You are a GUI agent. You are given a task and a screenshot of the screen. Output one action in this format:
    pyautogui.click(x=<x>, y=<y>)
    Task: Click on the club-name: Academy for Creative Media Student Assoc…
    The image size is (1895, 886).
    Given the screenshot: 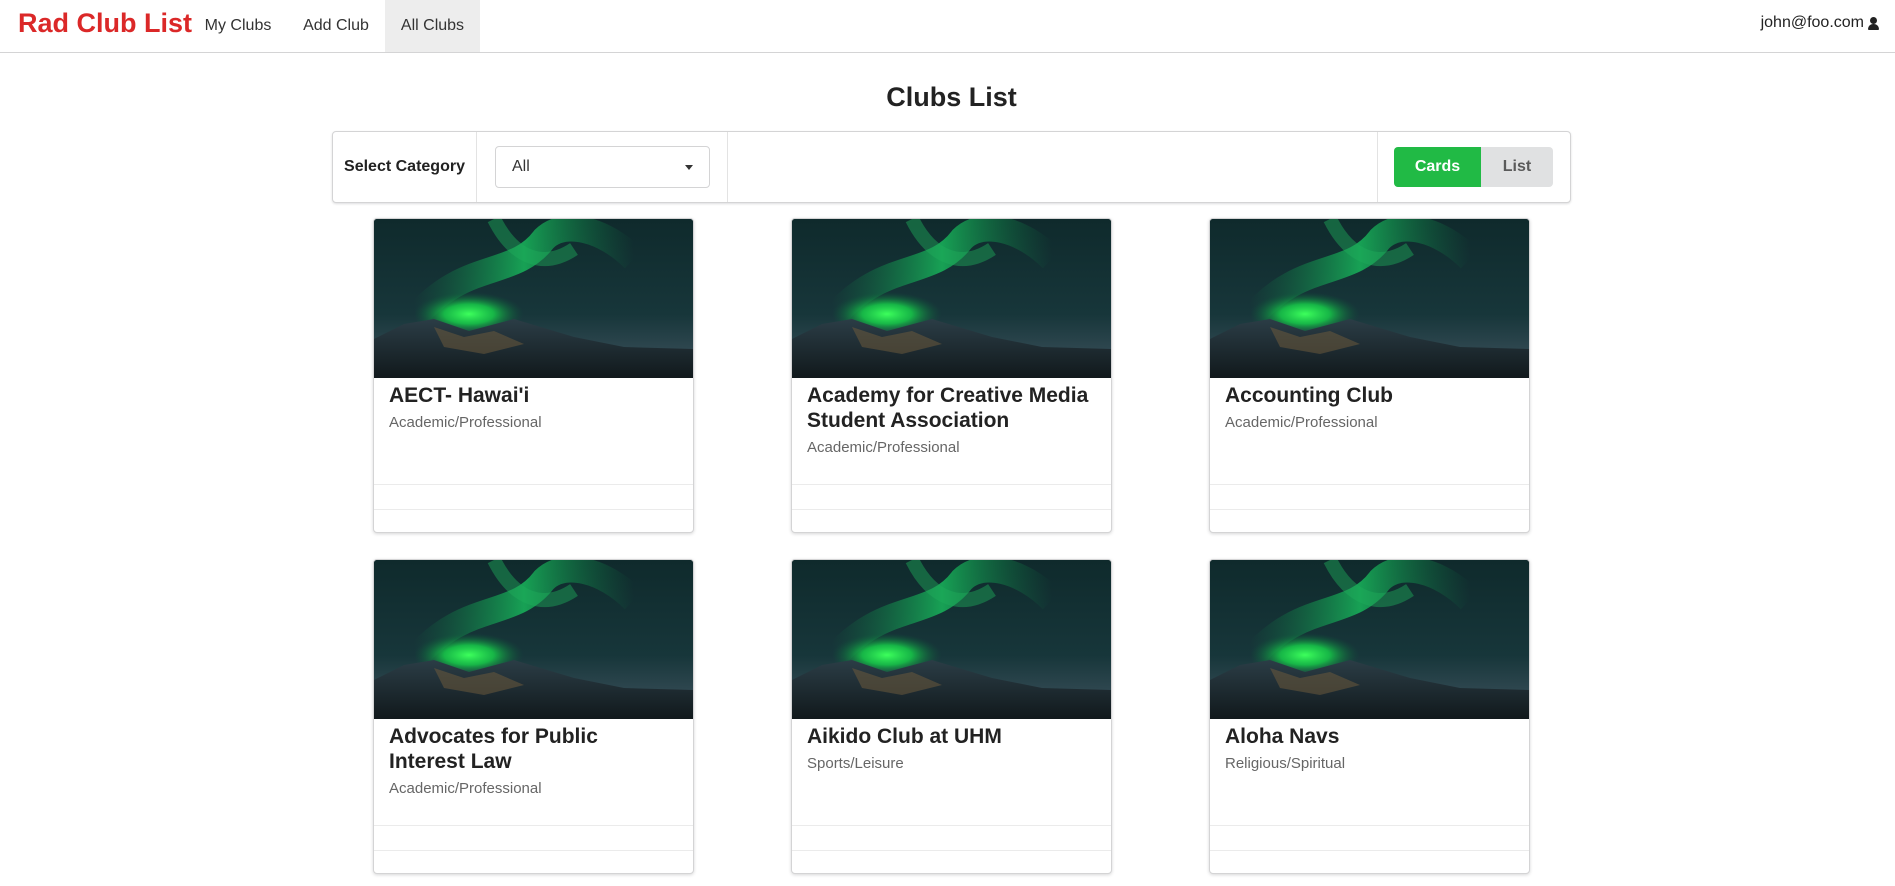 What is the action you would take?
    pyautogui.click(x=948, y=408)
    